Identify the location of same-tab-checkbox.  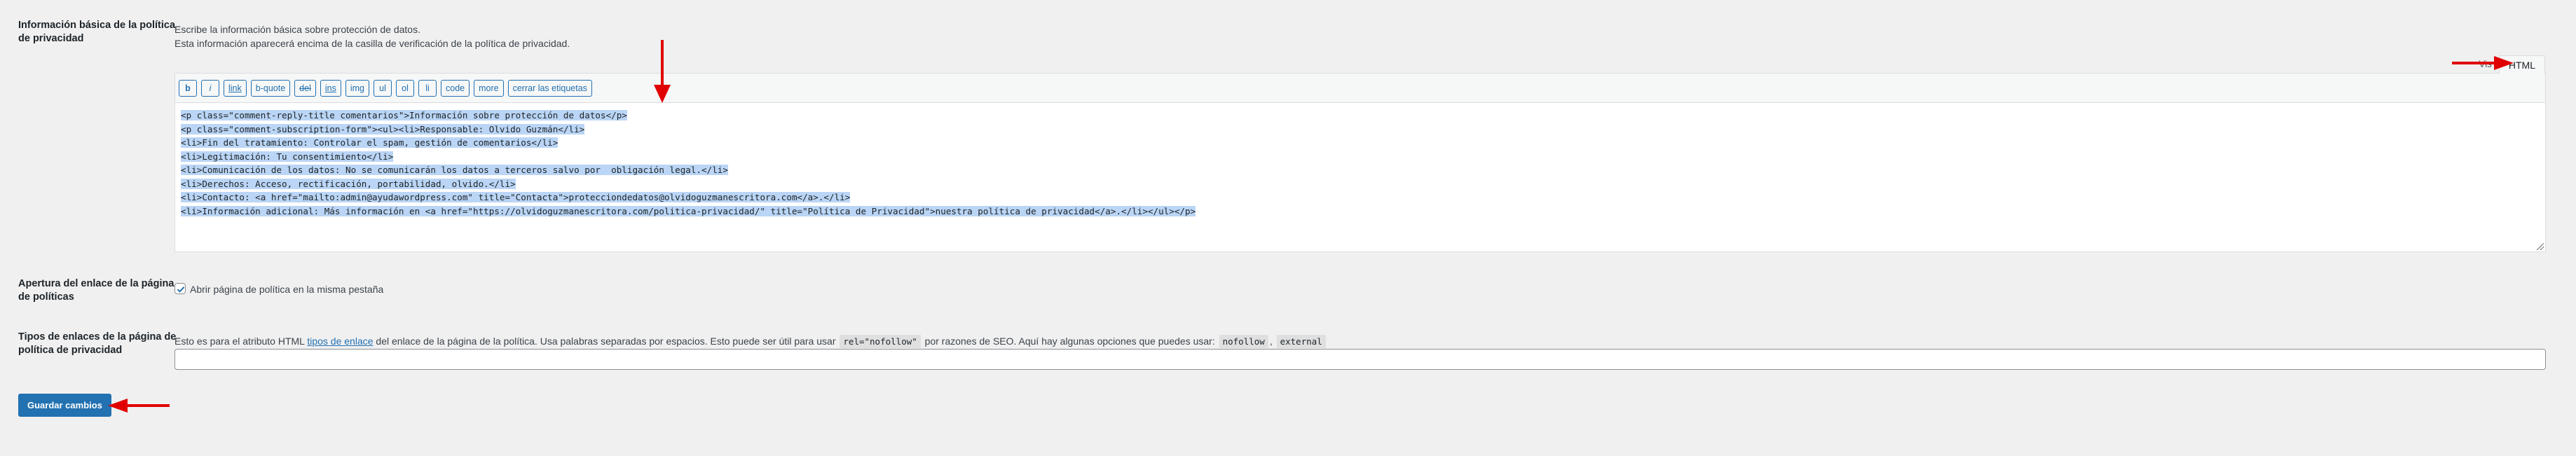
(180, 288).